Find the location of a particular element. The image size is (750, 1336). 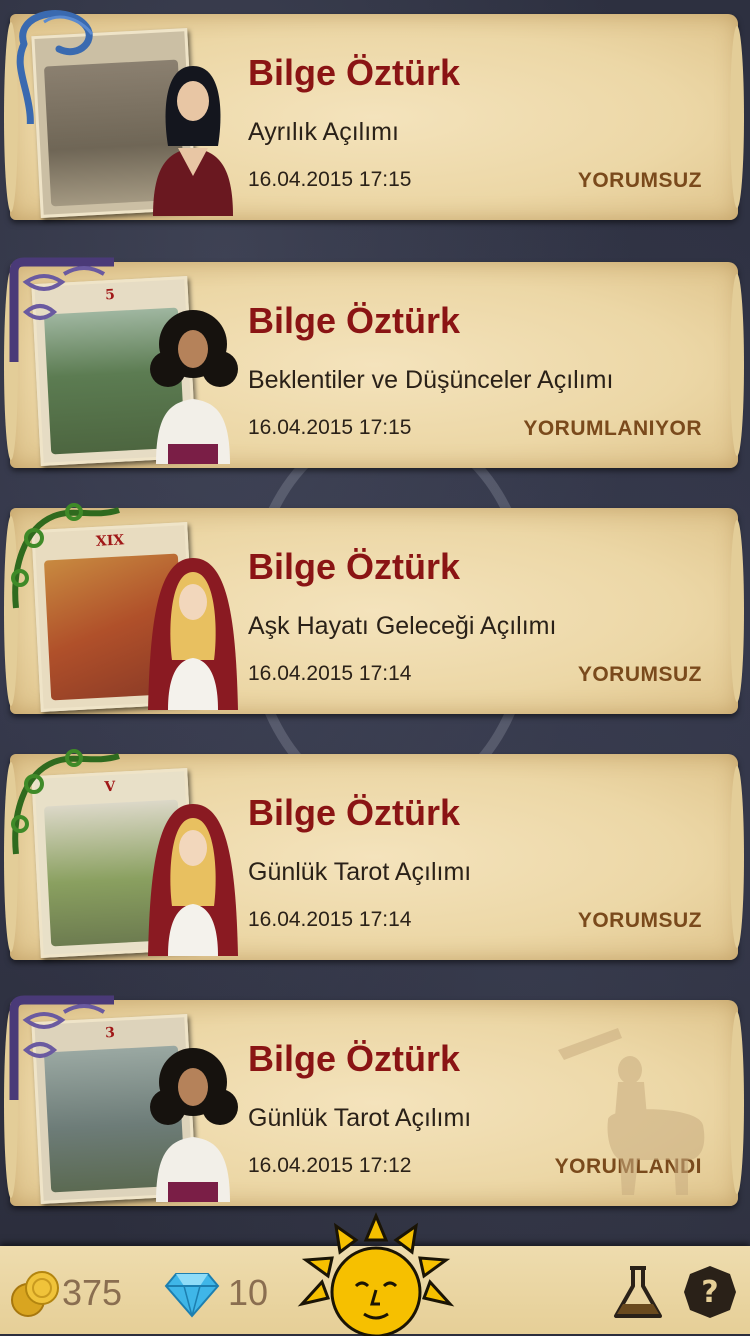

sagittarius-centaur-watermark-icon is located at coordinates (631, 1111).